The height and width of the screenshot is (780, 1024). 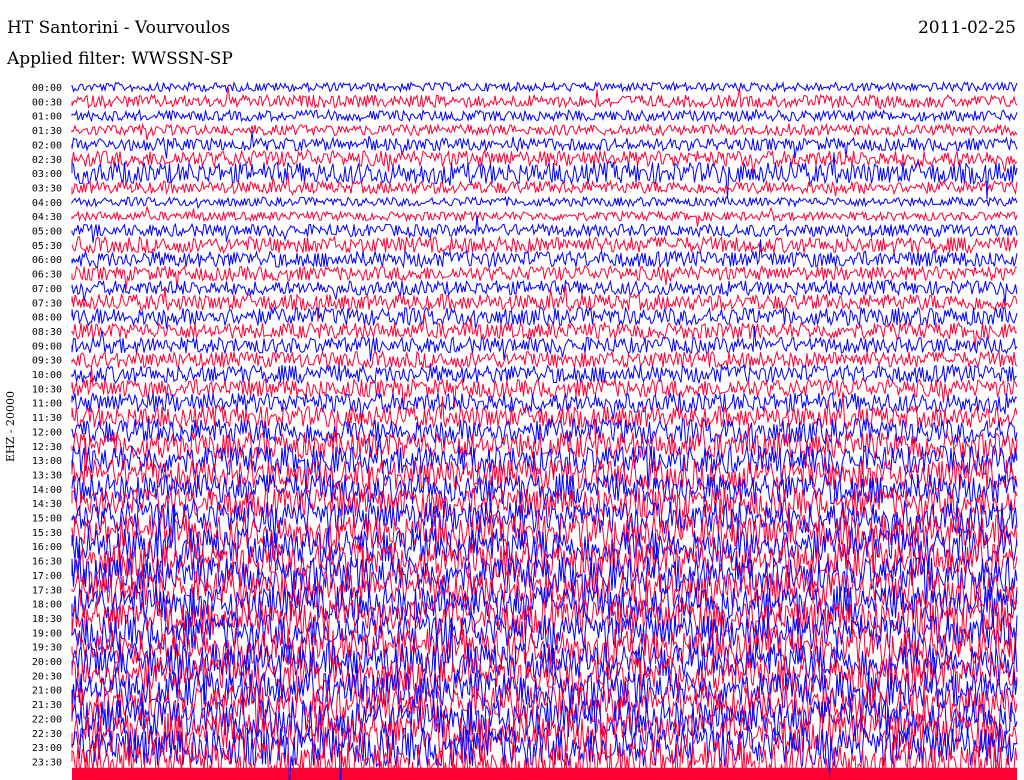 What do you see at coordinates (47, 633) in the screenshot?
I see `tick-label-1900: 19:00` at bounding box center [47, 633].